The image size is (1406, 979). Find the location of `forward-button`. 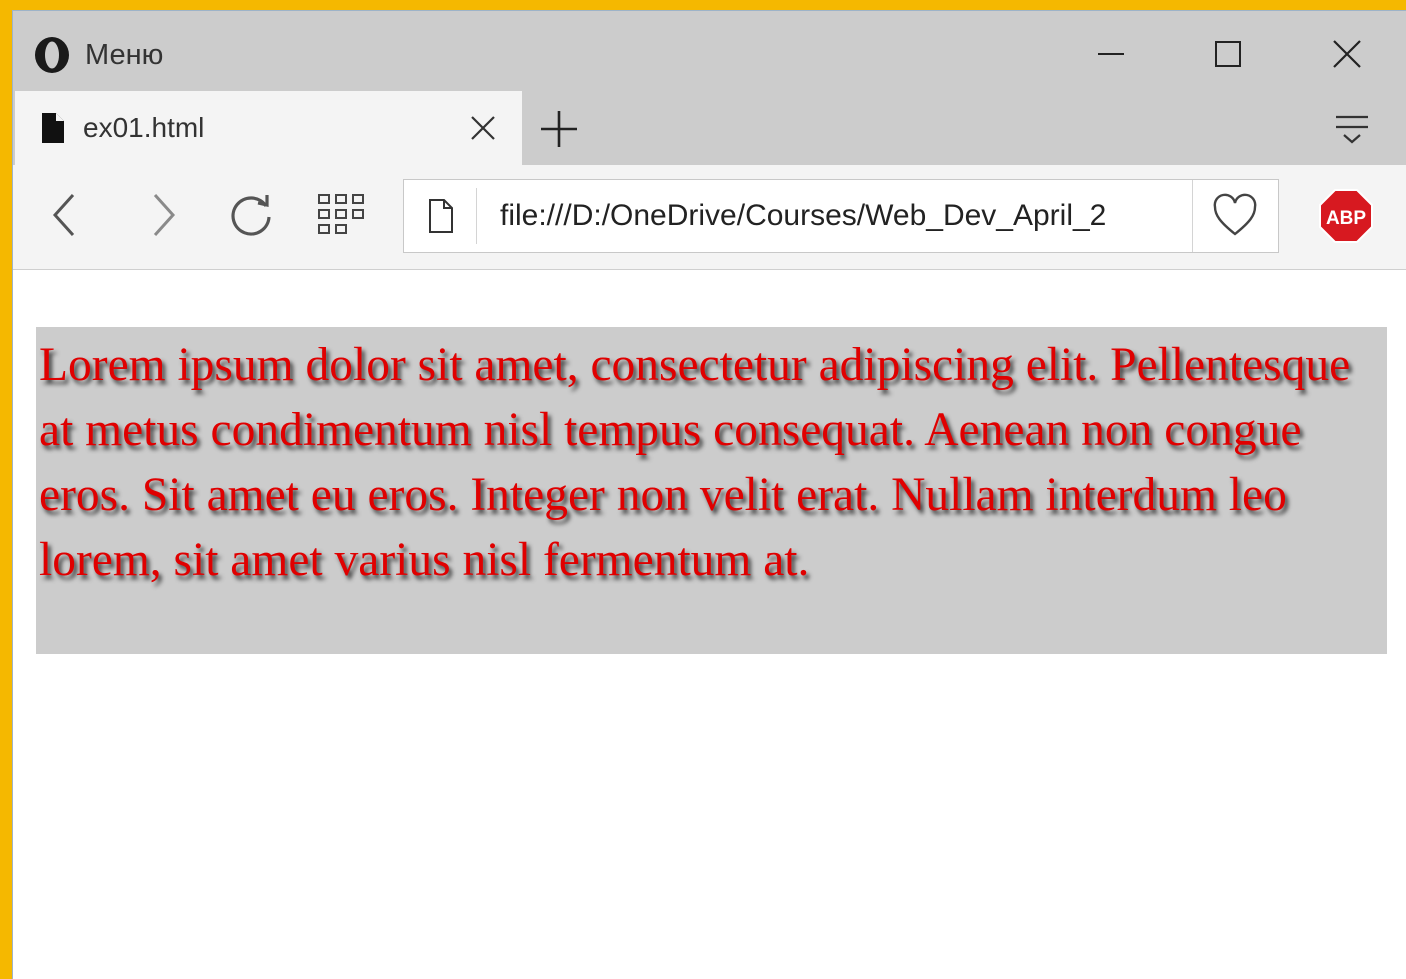

forward-button is located at coordinates (163, 215).